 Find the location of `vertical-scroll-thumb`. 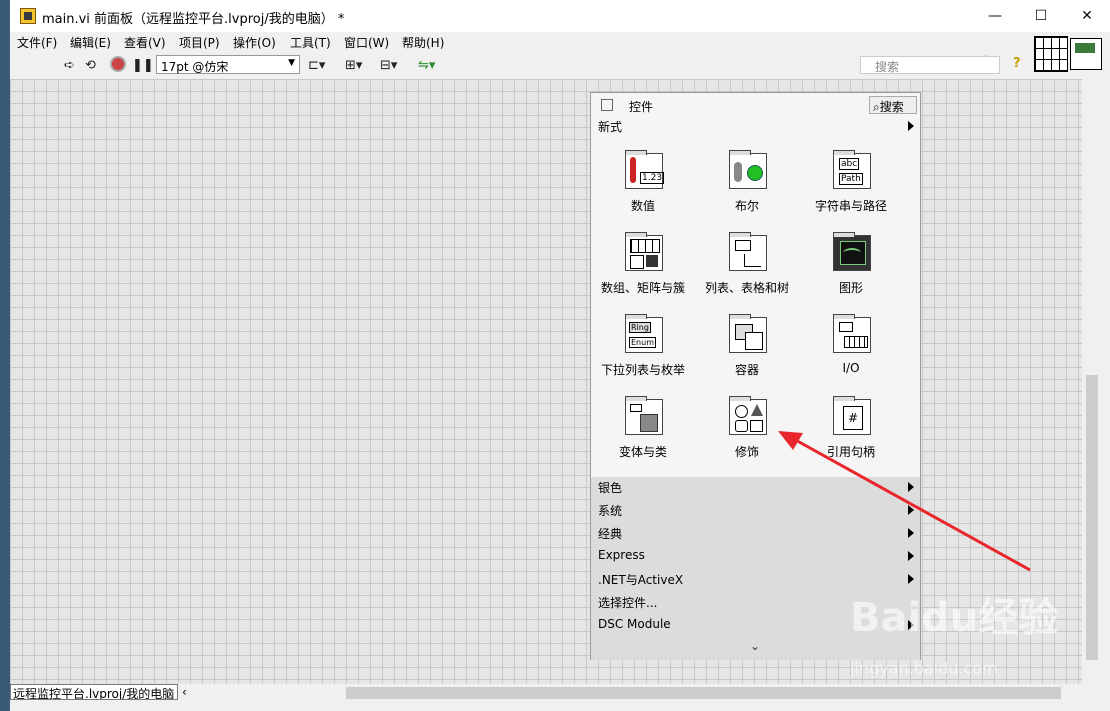

vertical-scroll-thumb is located at coordinates (1092, 517).